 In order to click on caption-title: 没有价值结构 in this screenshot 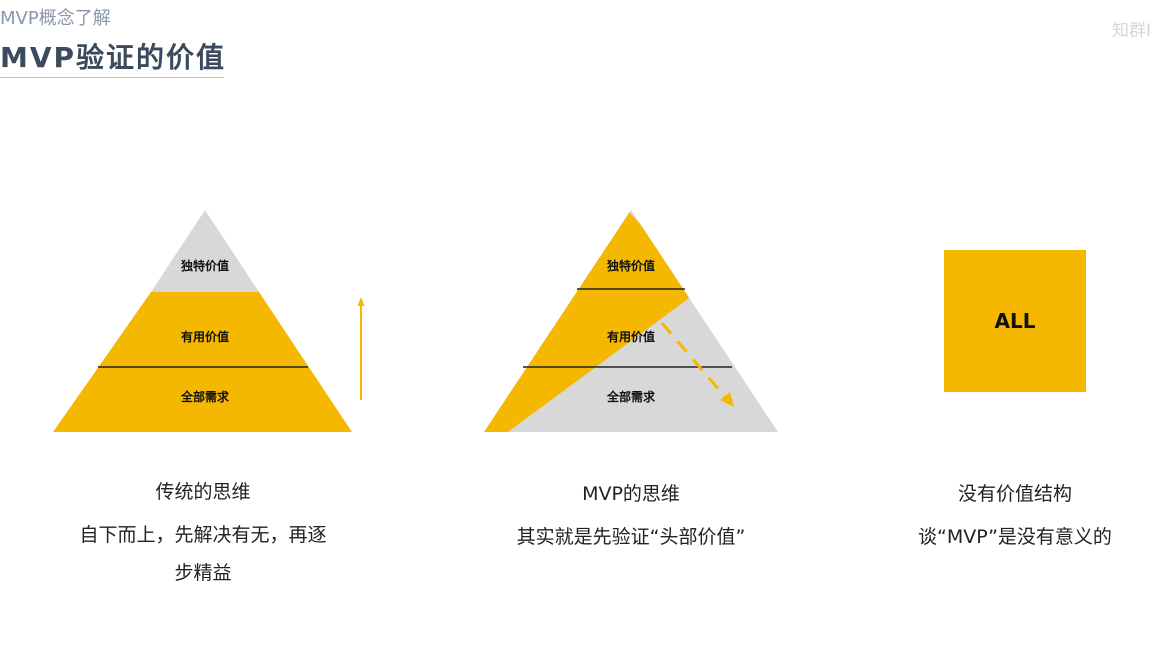, I will do `click(1014, 494)`.